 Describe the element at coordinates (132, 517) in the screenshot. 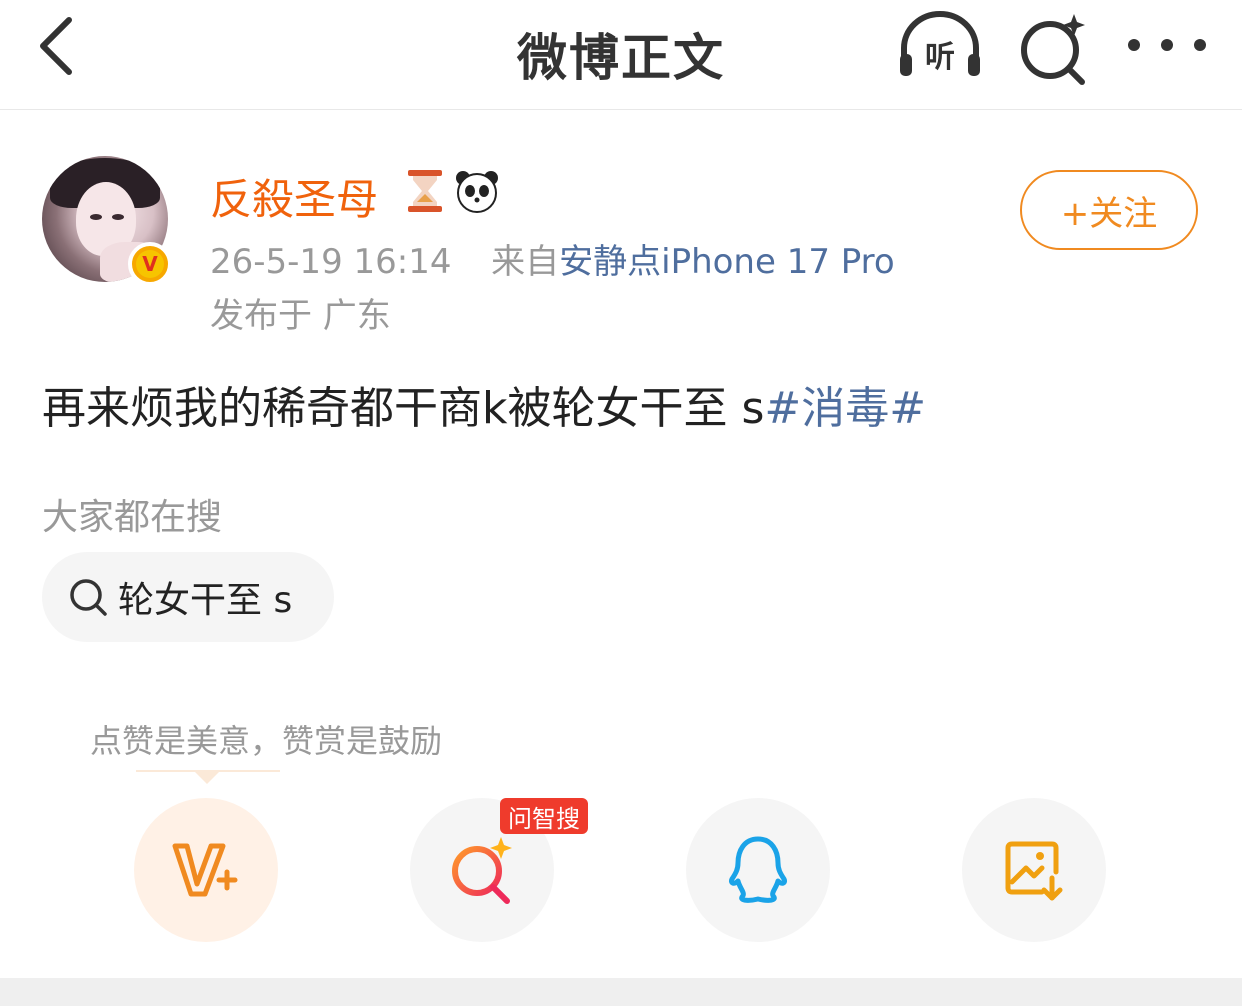

I see `trending-label: 大家都在搜` at that location.